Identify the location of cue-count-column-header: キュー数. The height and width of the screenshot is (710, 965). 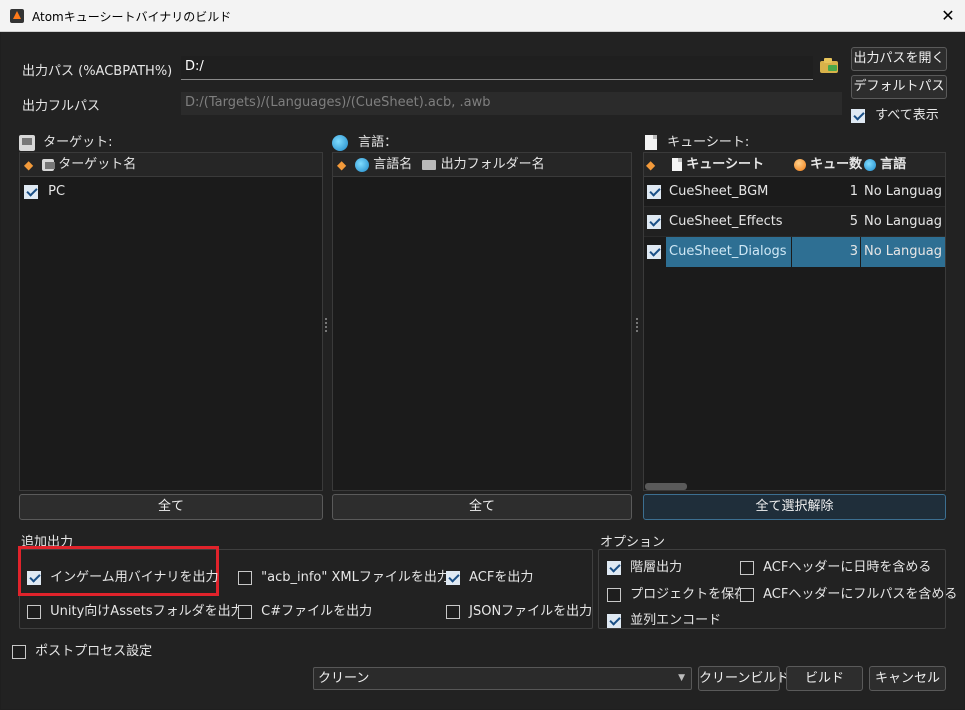
(828, 164).